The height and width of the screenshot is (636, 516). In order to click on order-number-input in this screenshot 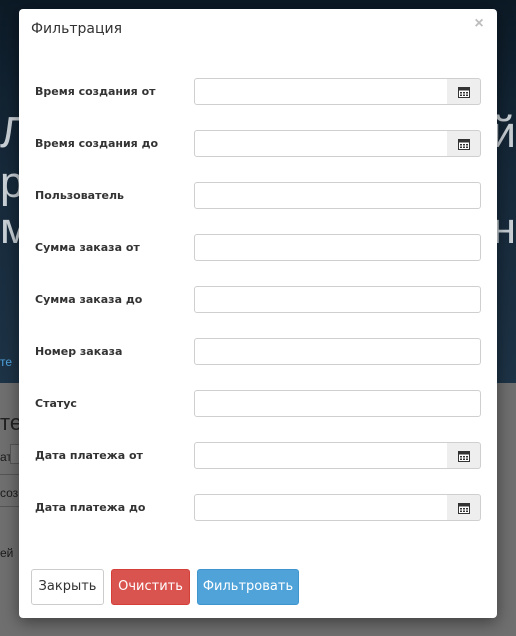, I will do `click(337, 351)`.